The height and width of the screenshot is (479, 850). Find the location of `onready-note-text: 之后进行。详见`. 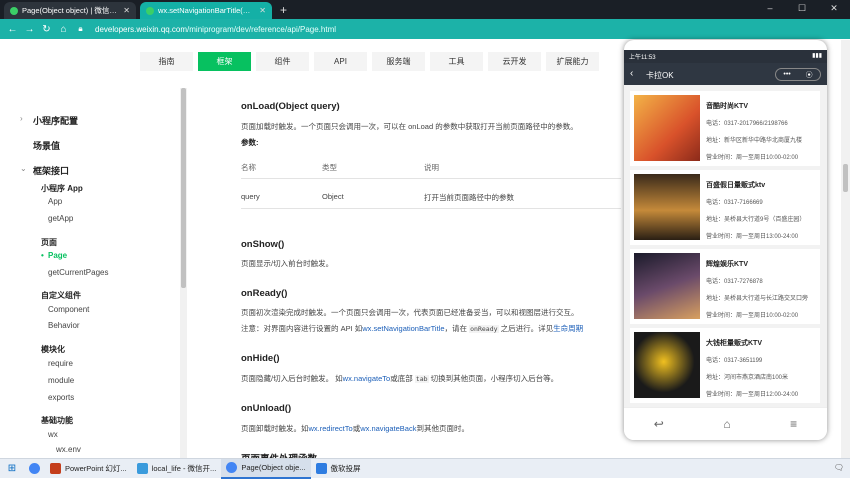

onready-note-text: 之后进行。详见 is located at coordinates (527, 328).